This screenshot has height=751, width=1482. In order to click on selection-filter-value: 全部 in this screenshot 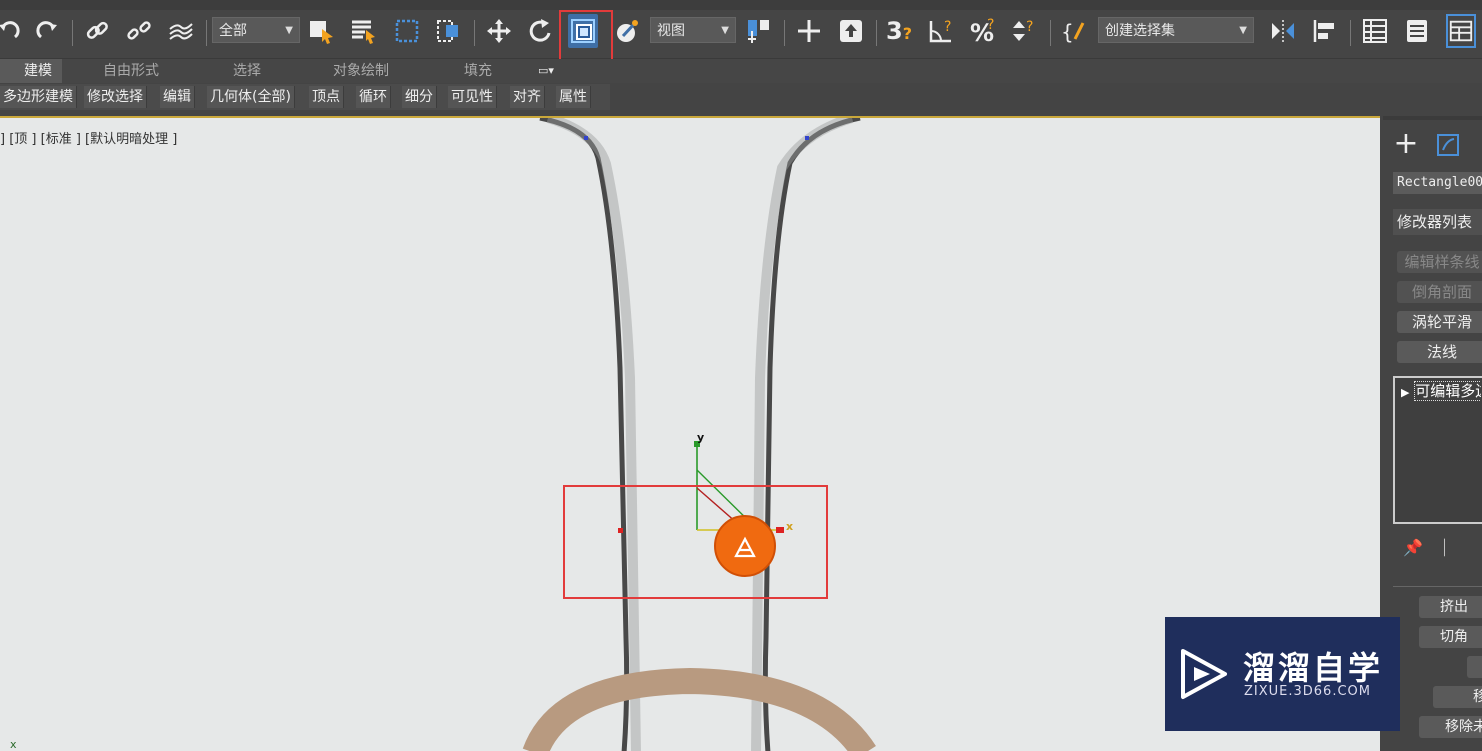, I will do `click(233, 31)`.